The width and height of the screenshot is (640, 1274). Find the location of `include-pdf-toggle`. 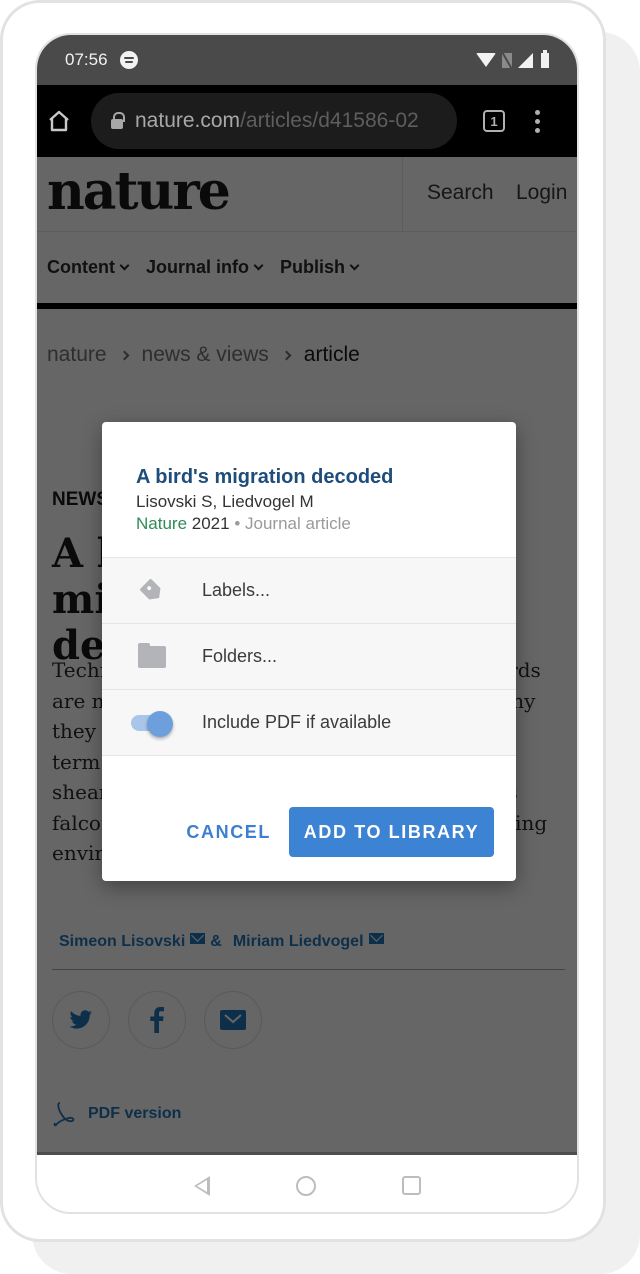

include-pdf-toggle is located at coordinates (152, 723).